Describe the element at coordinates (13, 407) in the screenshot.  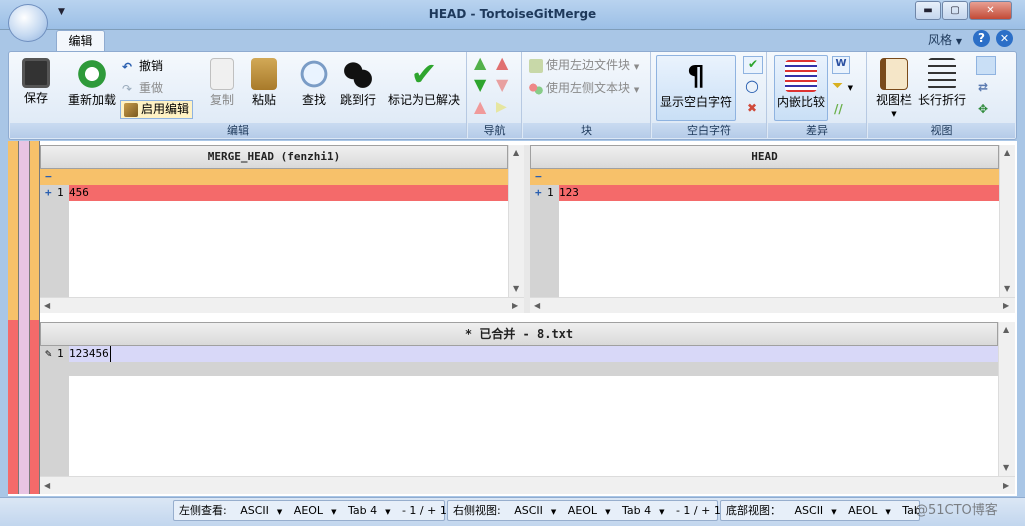
I see `location-bar-bottom-left` at that location.